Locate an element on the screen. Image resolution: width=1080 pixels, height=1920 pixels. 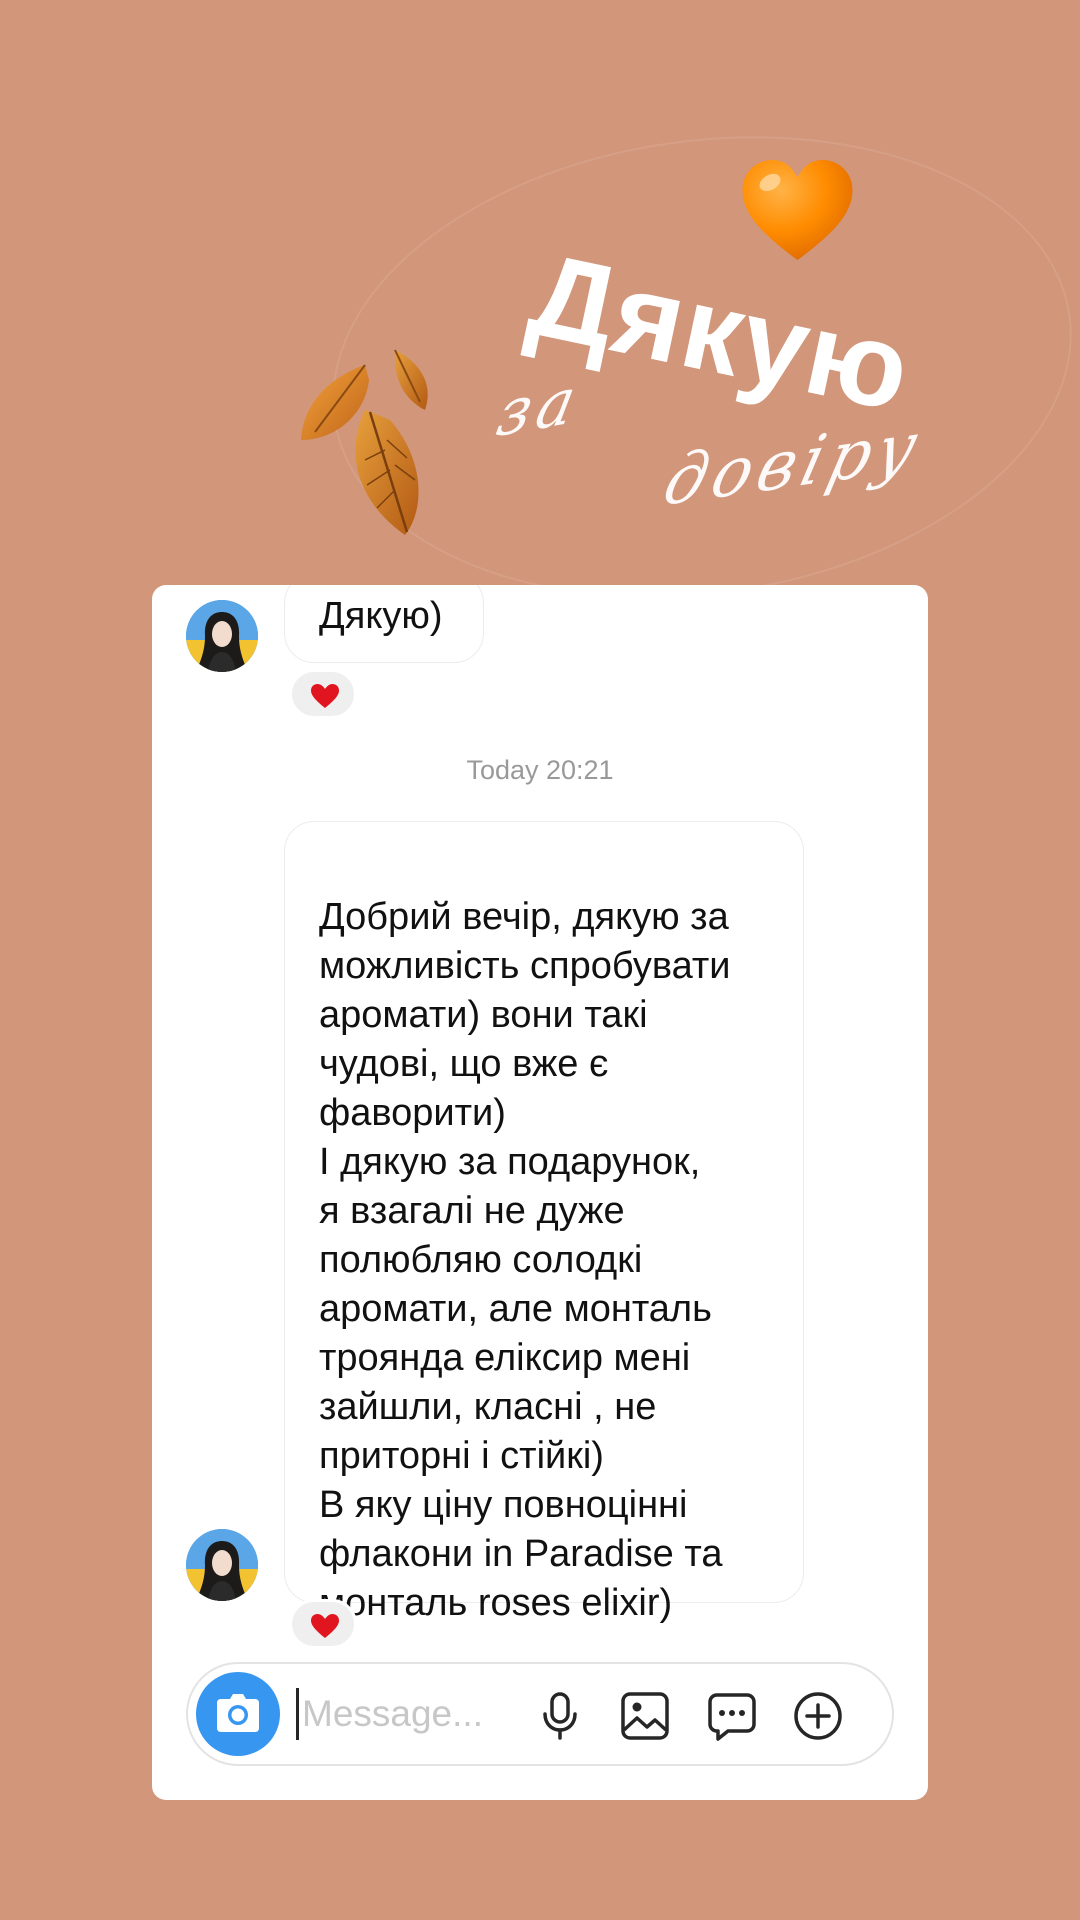
message-text: Дякую) is located at coordinates (381, 616).